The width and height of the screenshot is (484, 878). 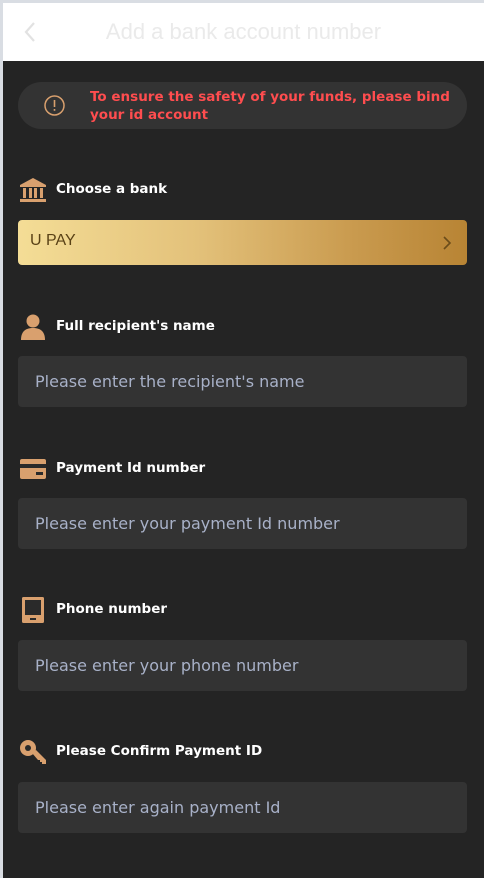 What do you see at coordinates (54, 105) in the screenshot?
I see `alert-circle-icon` at bounding box center [54, 105].